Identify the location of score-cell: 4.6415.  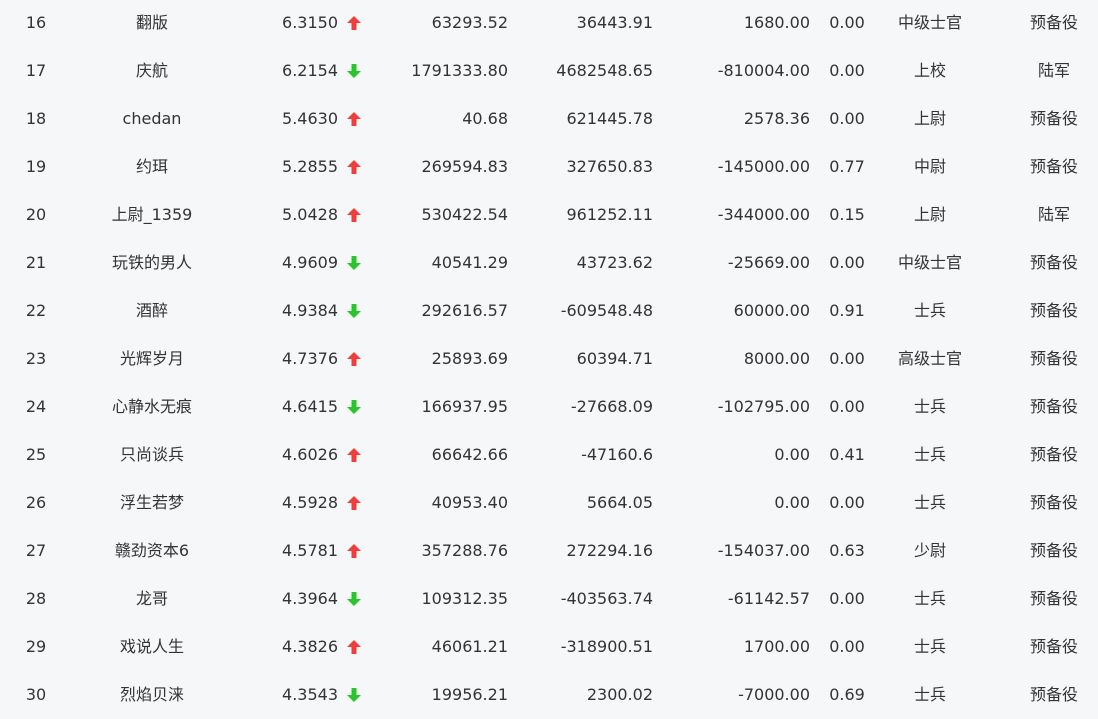
(310, 406).